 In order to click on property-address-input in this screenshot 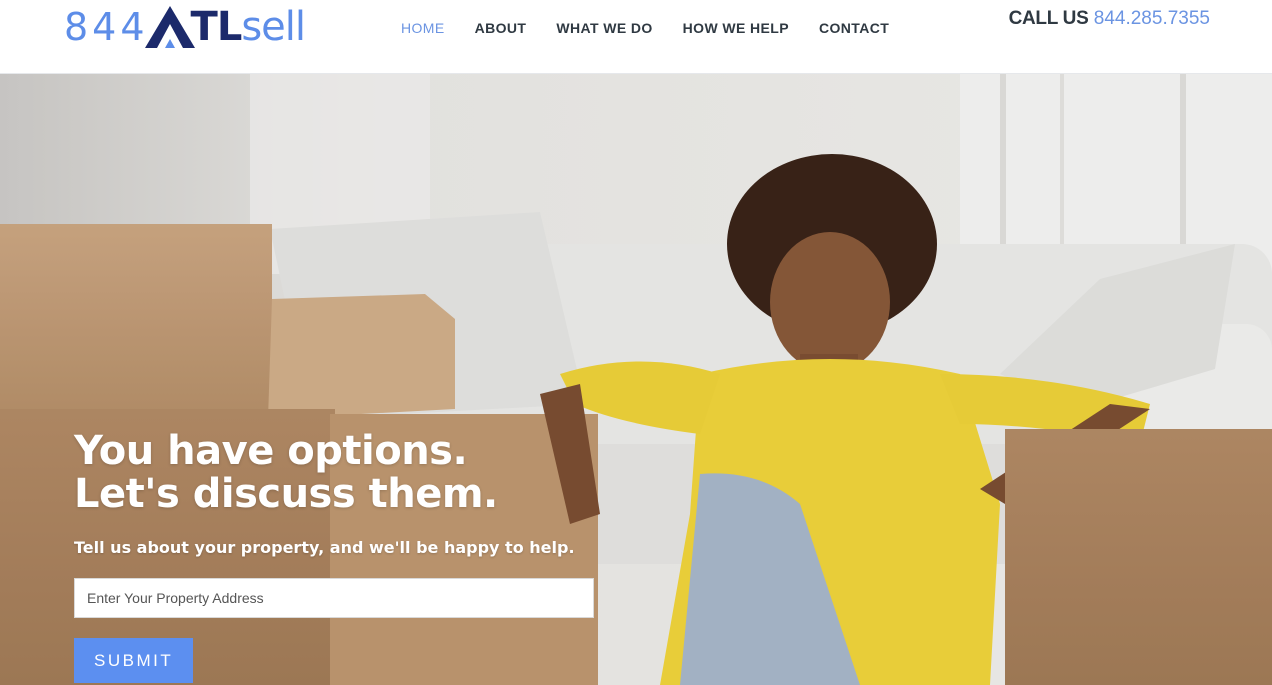, I will do `click(334, 598)`.